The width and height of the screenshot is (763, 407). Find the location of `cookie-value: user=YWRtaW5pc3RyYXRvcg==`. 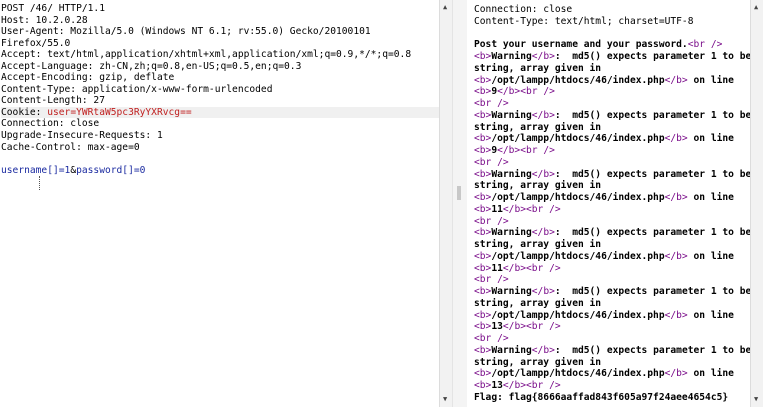

cookie-value: user=YWRtaW5pc3RyYXRvcg== is located at coordinates (119, 112).